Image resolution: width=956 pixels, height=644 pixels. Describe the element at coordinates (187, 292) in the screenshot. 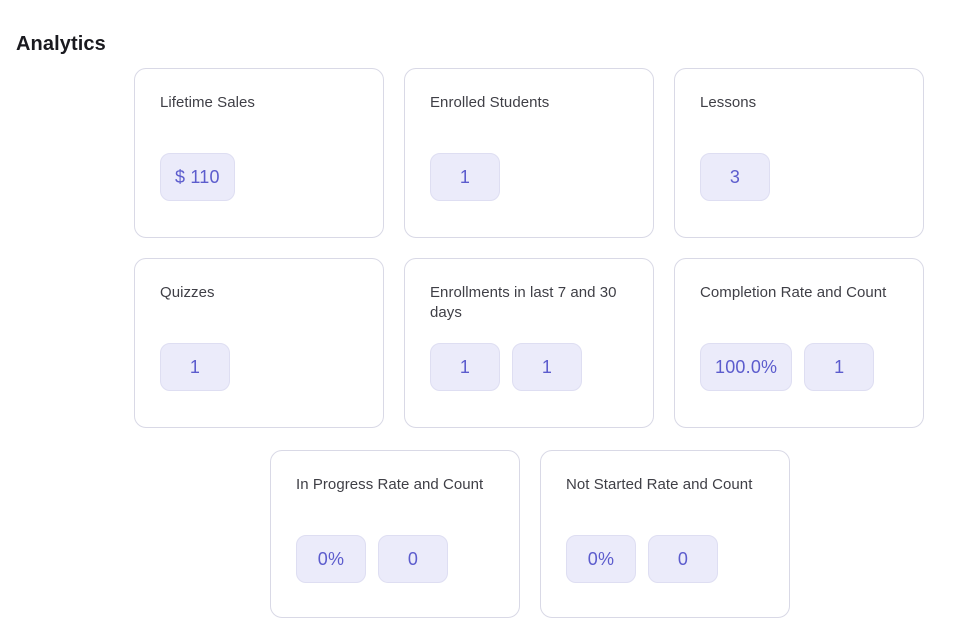

I see `card-label: Quizzes` at that location.